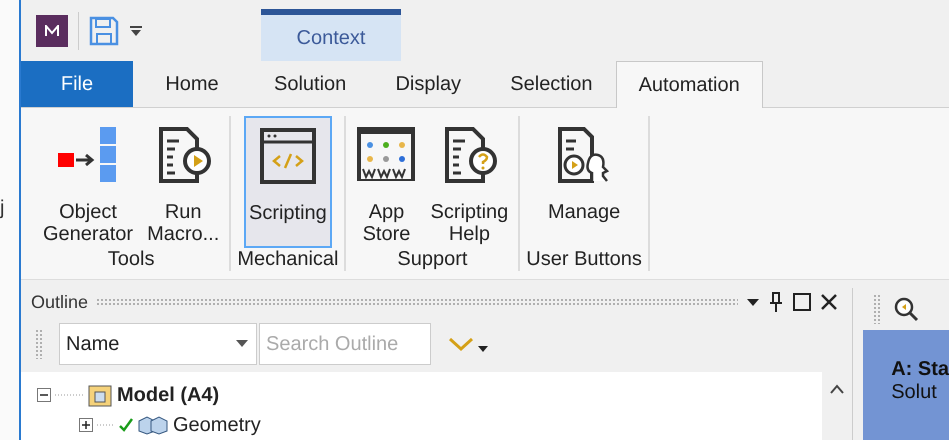 This screenshot has height=440, width=949. Describe the element at coordinates (153, 425) in the screenshot. I see `geometry-icon` at that location.